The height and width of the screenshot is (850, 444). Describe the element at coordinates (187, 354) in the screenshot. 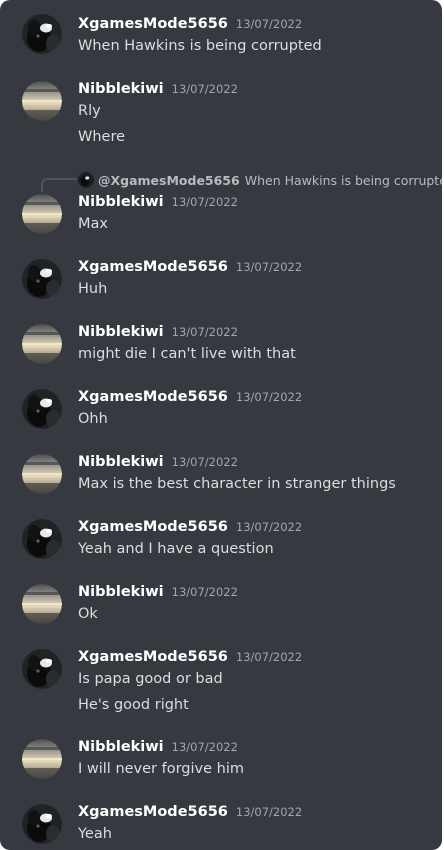

I see `message-text: might die I can't live with that` at that location.